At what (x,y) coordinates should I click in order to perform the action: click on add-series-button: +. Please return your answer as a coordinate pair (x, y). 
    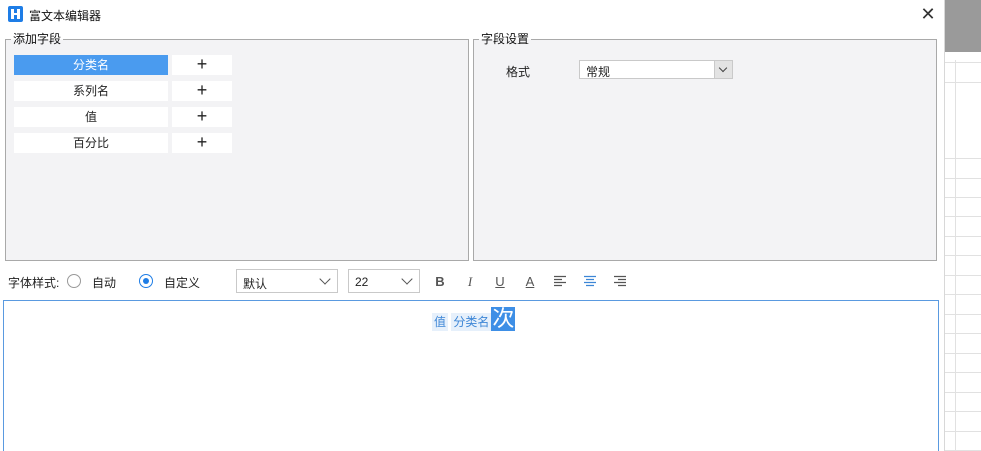
    Looking at the image, I should click on (202, 91).